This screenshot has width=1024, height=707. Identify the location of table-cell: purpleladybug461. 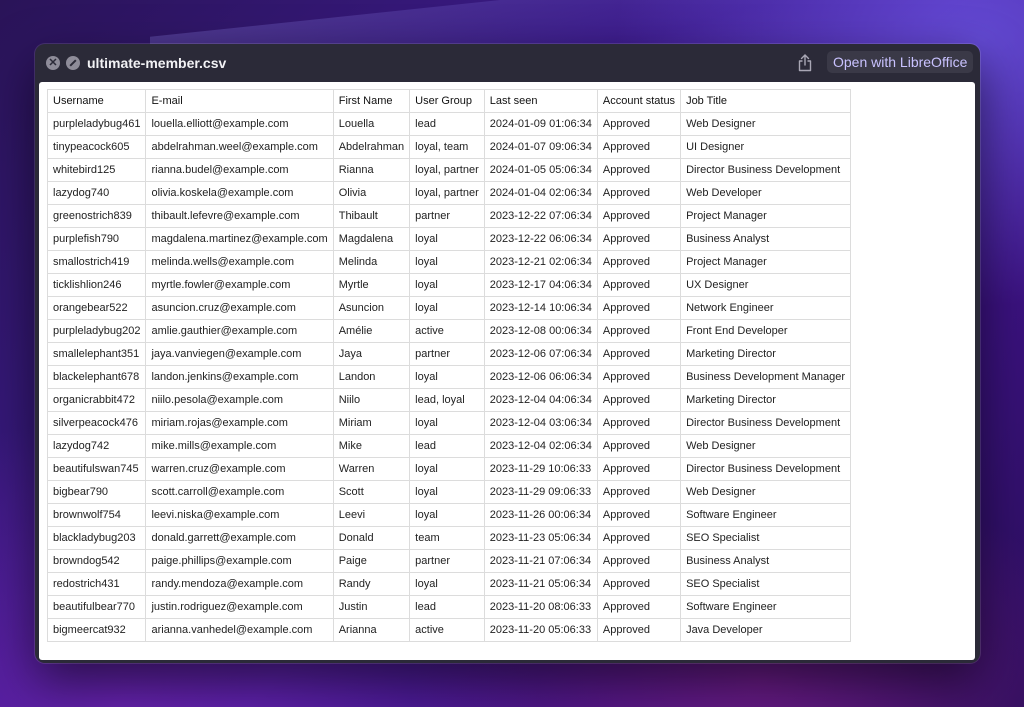
(96, 124).